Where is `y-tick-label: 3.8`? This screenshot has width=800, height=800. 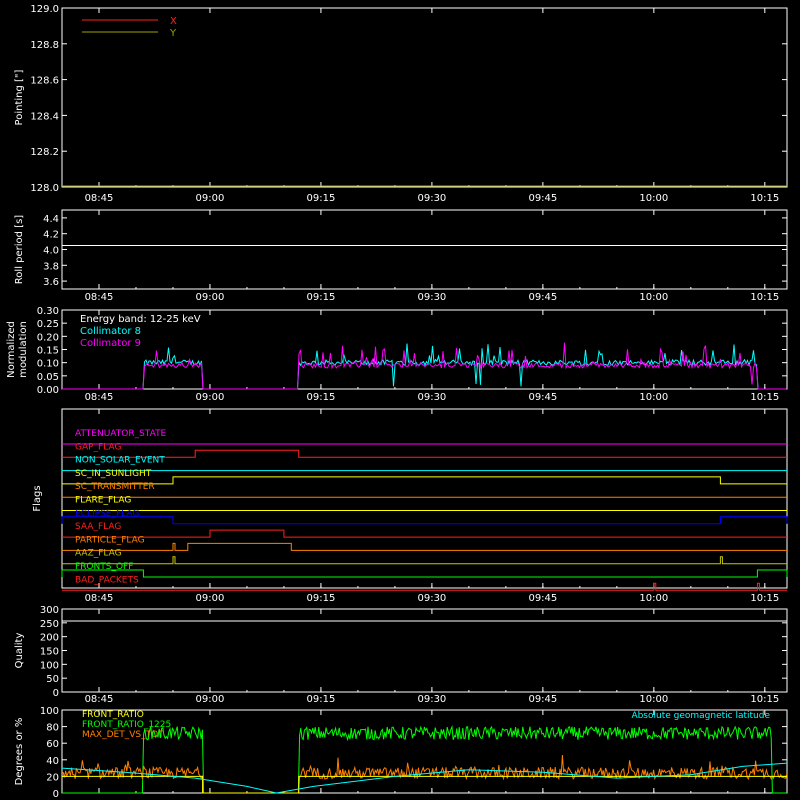 y-tick-label: 3.8 is located at coordinates (51, 266).